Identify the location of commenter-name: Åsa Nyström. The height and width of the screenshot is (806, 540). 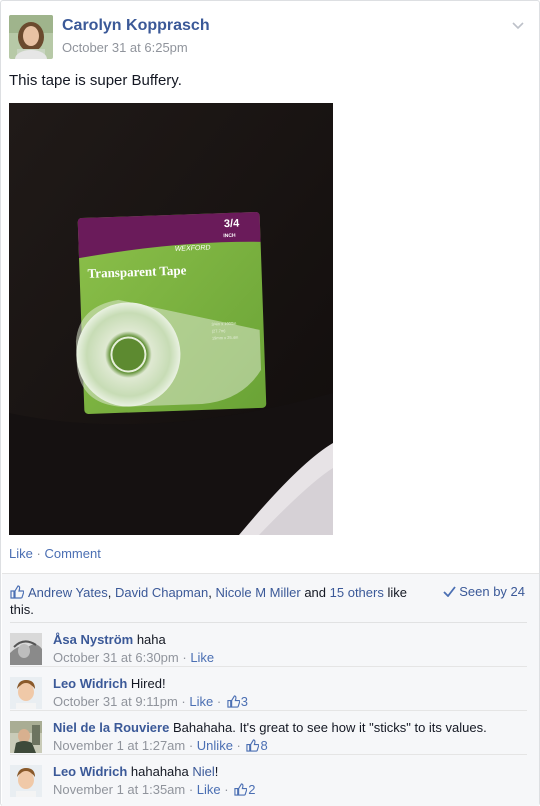
(93, 639).